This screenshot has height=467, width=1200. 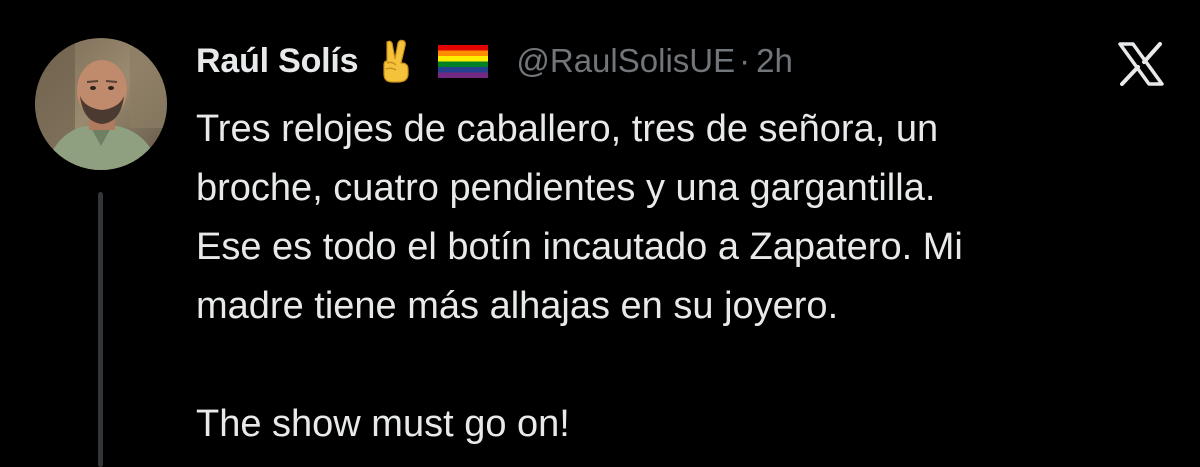 What do you see at coordinates (625, 61) in the screenshot?
I see `author-handle: @RaulSolisUE` at bounding box center [625, 61].